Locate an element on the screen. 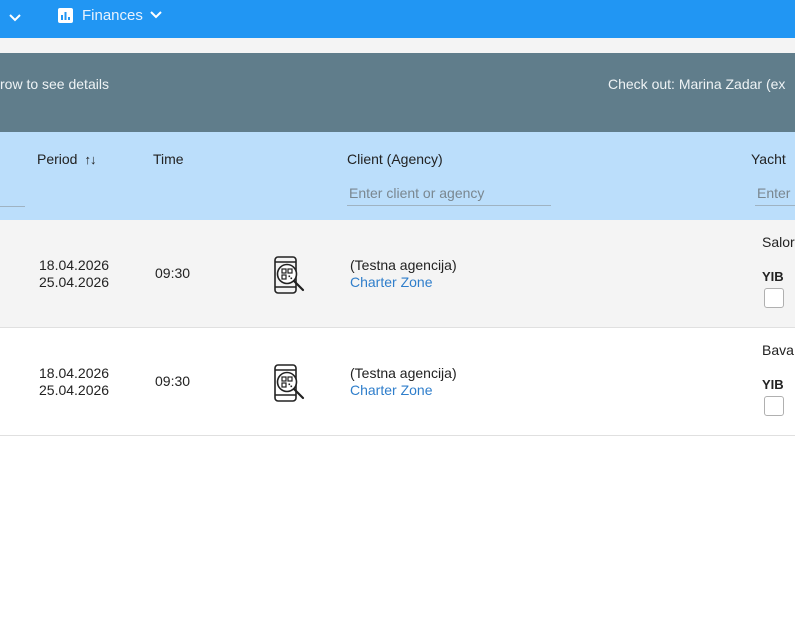  column-header-yacht: Yacht is located at coordinates (768, 159).